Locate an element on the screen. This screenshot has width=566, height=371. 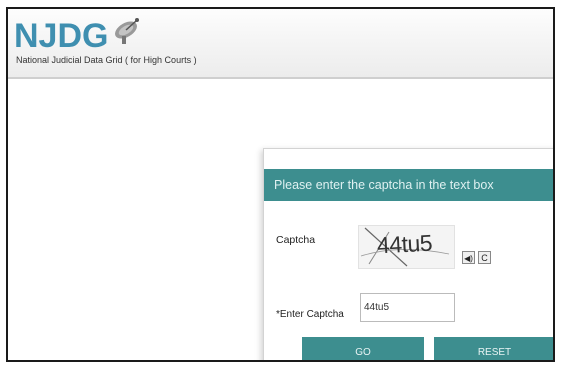
captcha-image: 44tu5 is located at coordinates (406, 247).